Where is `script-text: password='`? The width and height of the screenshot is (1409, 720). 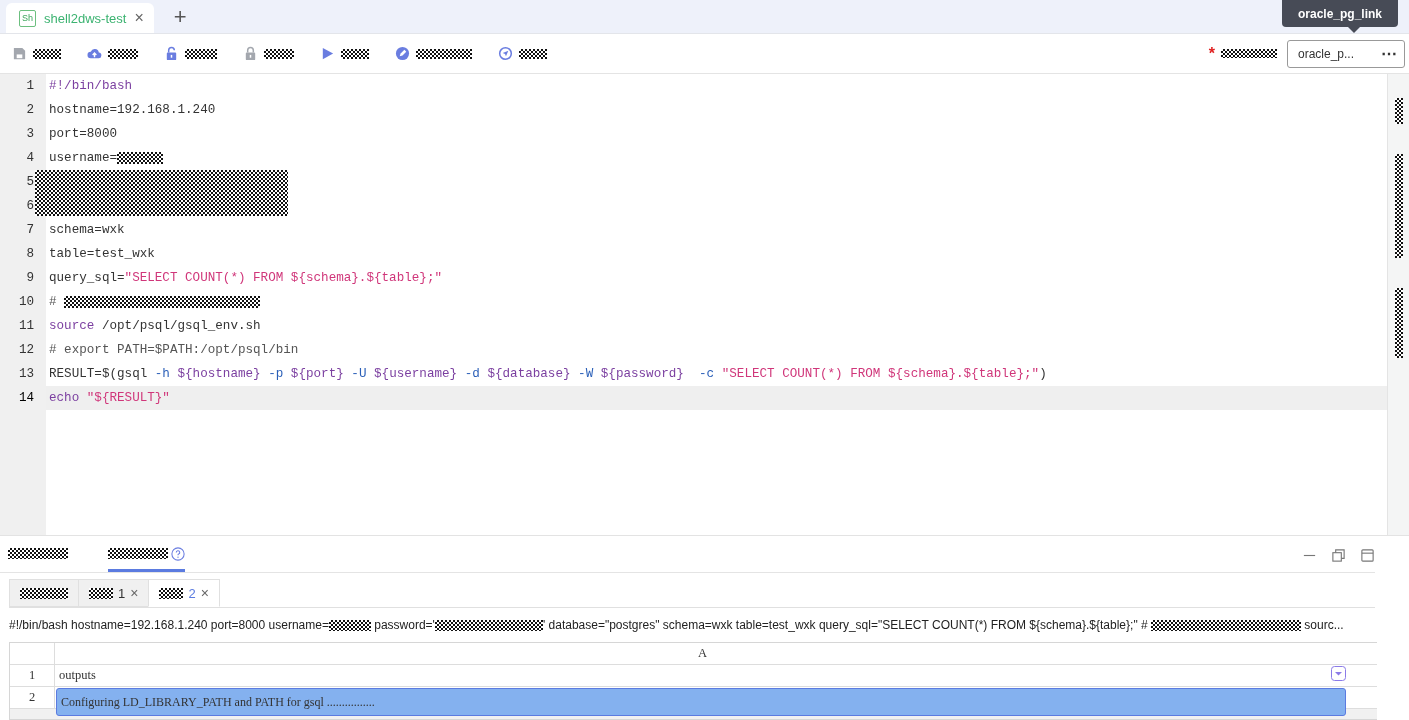 script-text: password=' is located at coordinates (404, 625).